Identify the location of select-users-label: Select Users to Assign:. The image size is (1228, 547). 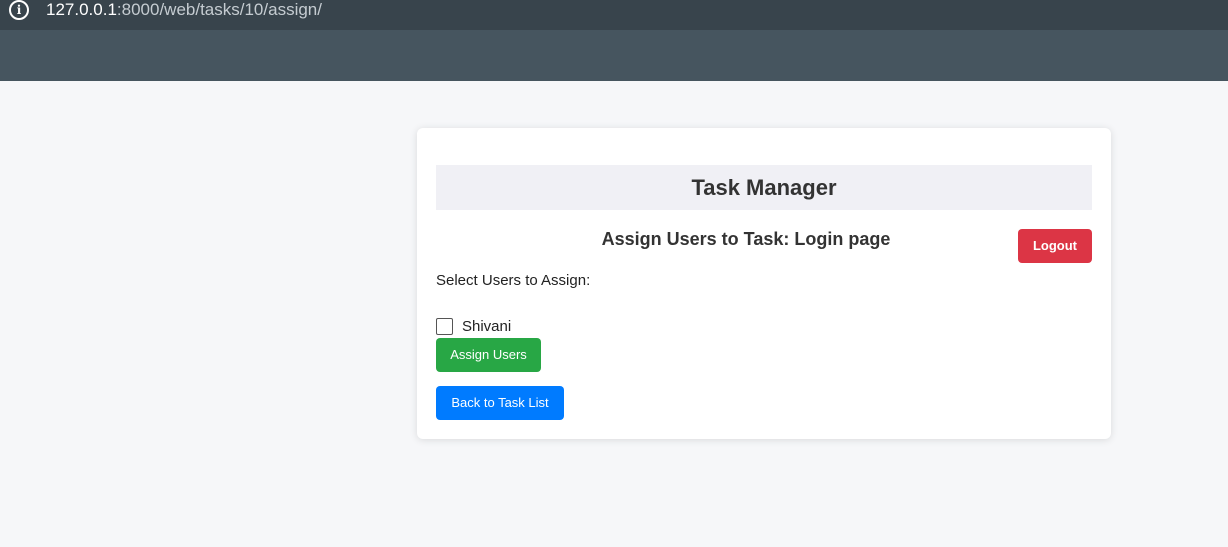
(513, 280).